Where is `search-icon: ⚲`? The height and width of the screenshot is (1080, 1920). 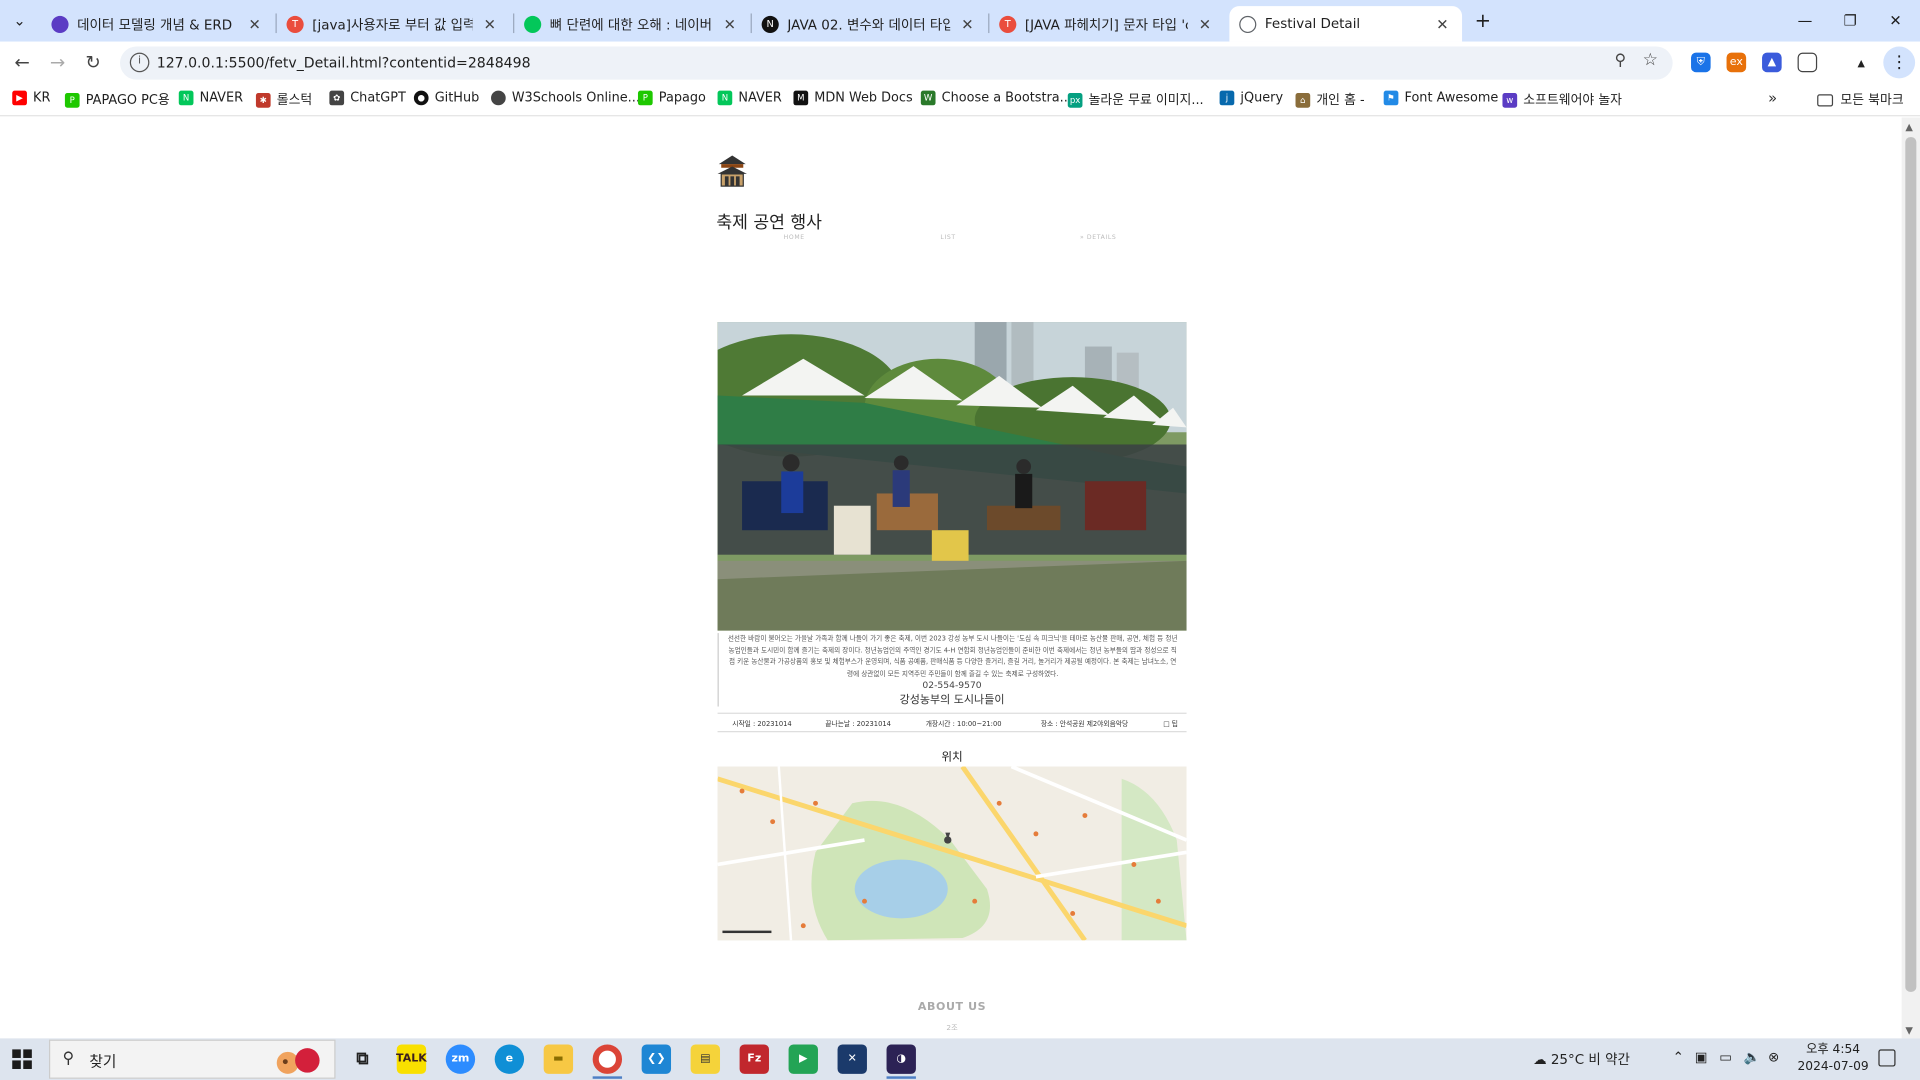 search-icon: ⚲ is located at coordinates (68, 1058).